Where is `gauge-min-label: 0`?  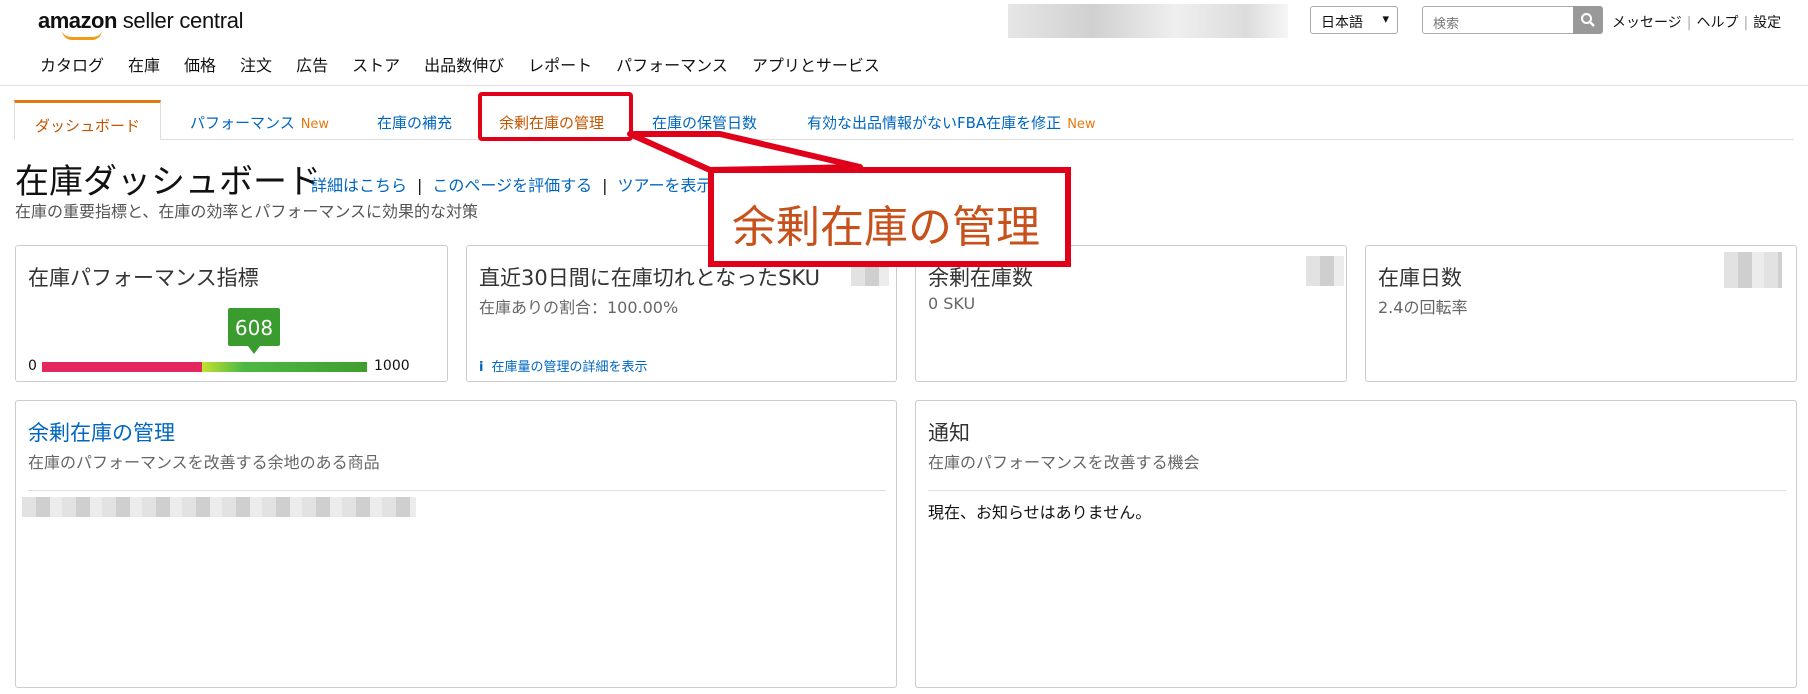 gauge-min-label: 0 is located at coordinates (32, 366).